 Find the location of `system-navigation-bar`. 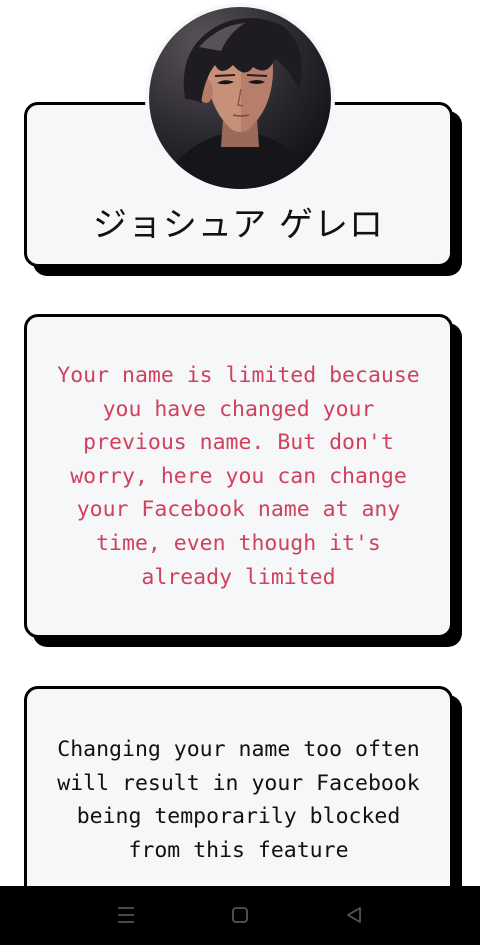

system-navigation-bar is located at coordinates (240, 915).